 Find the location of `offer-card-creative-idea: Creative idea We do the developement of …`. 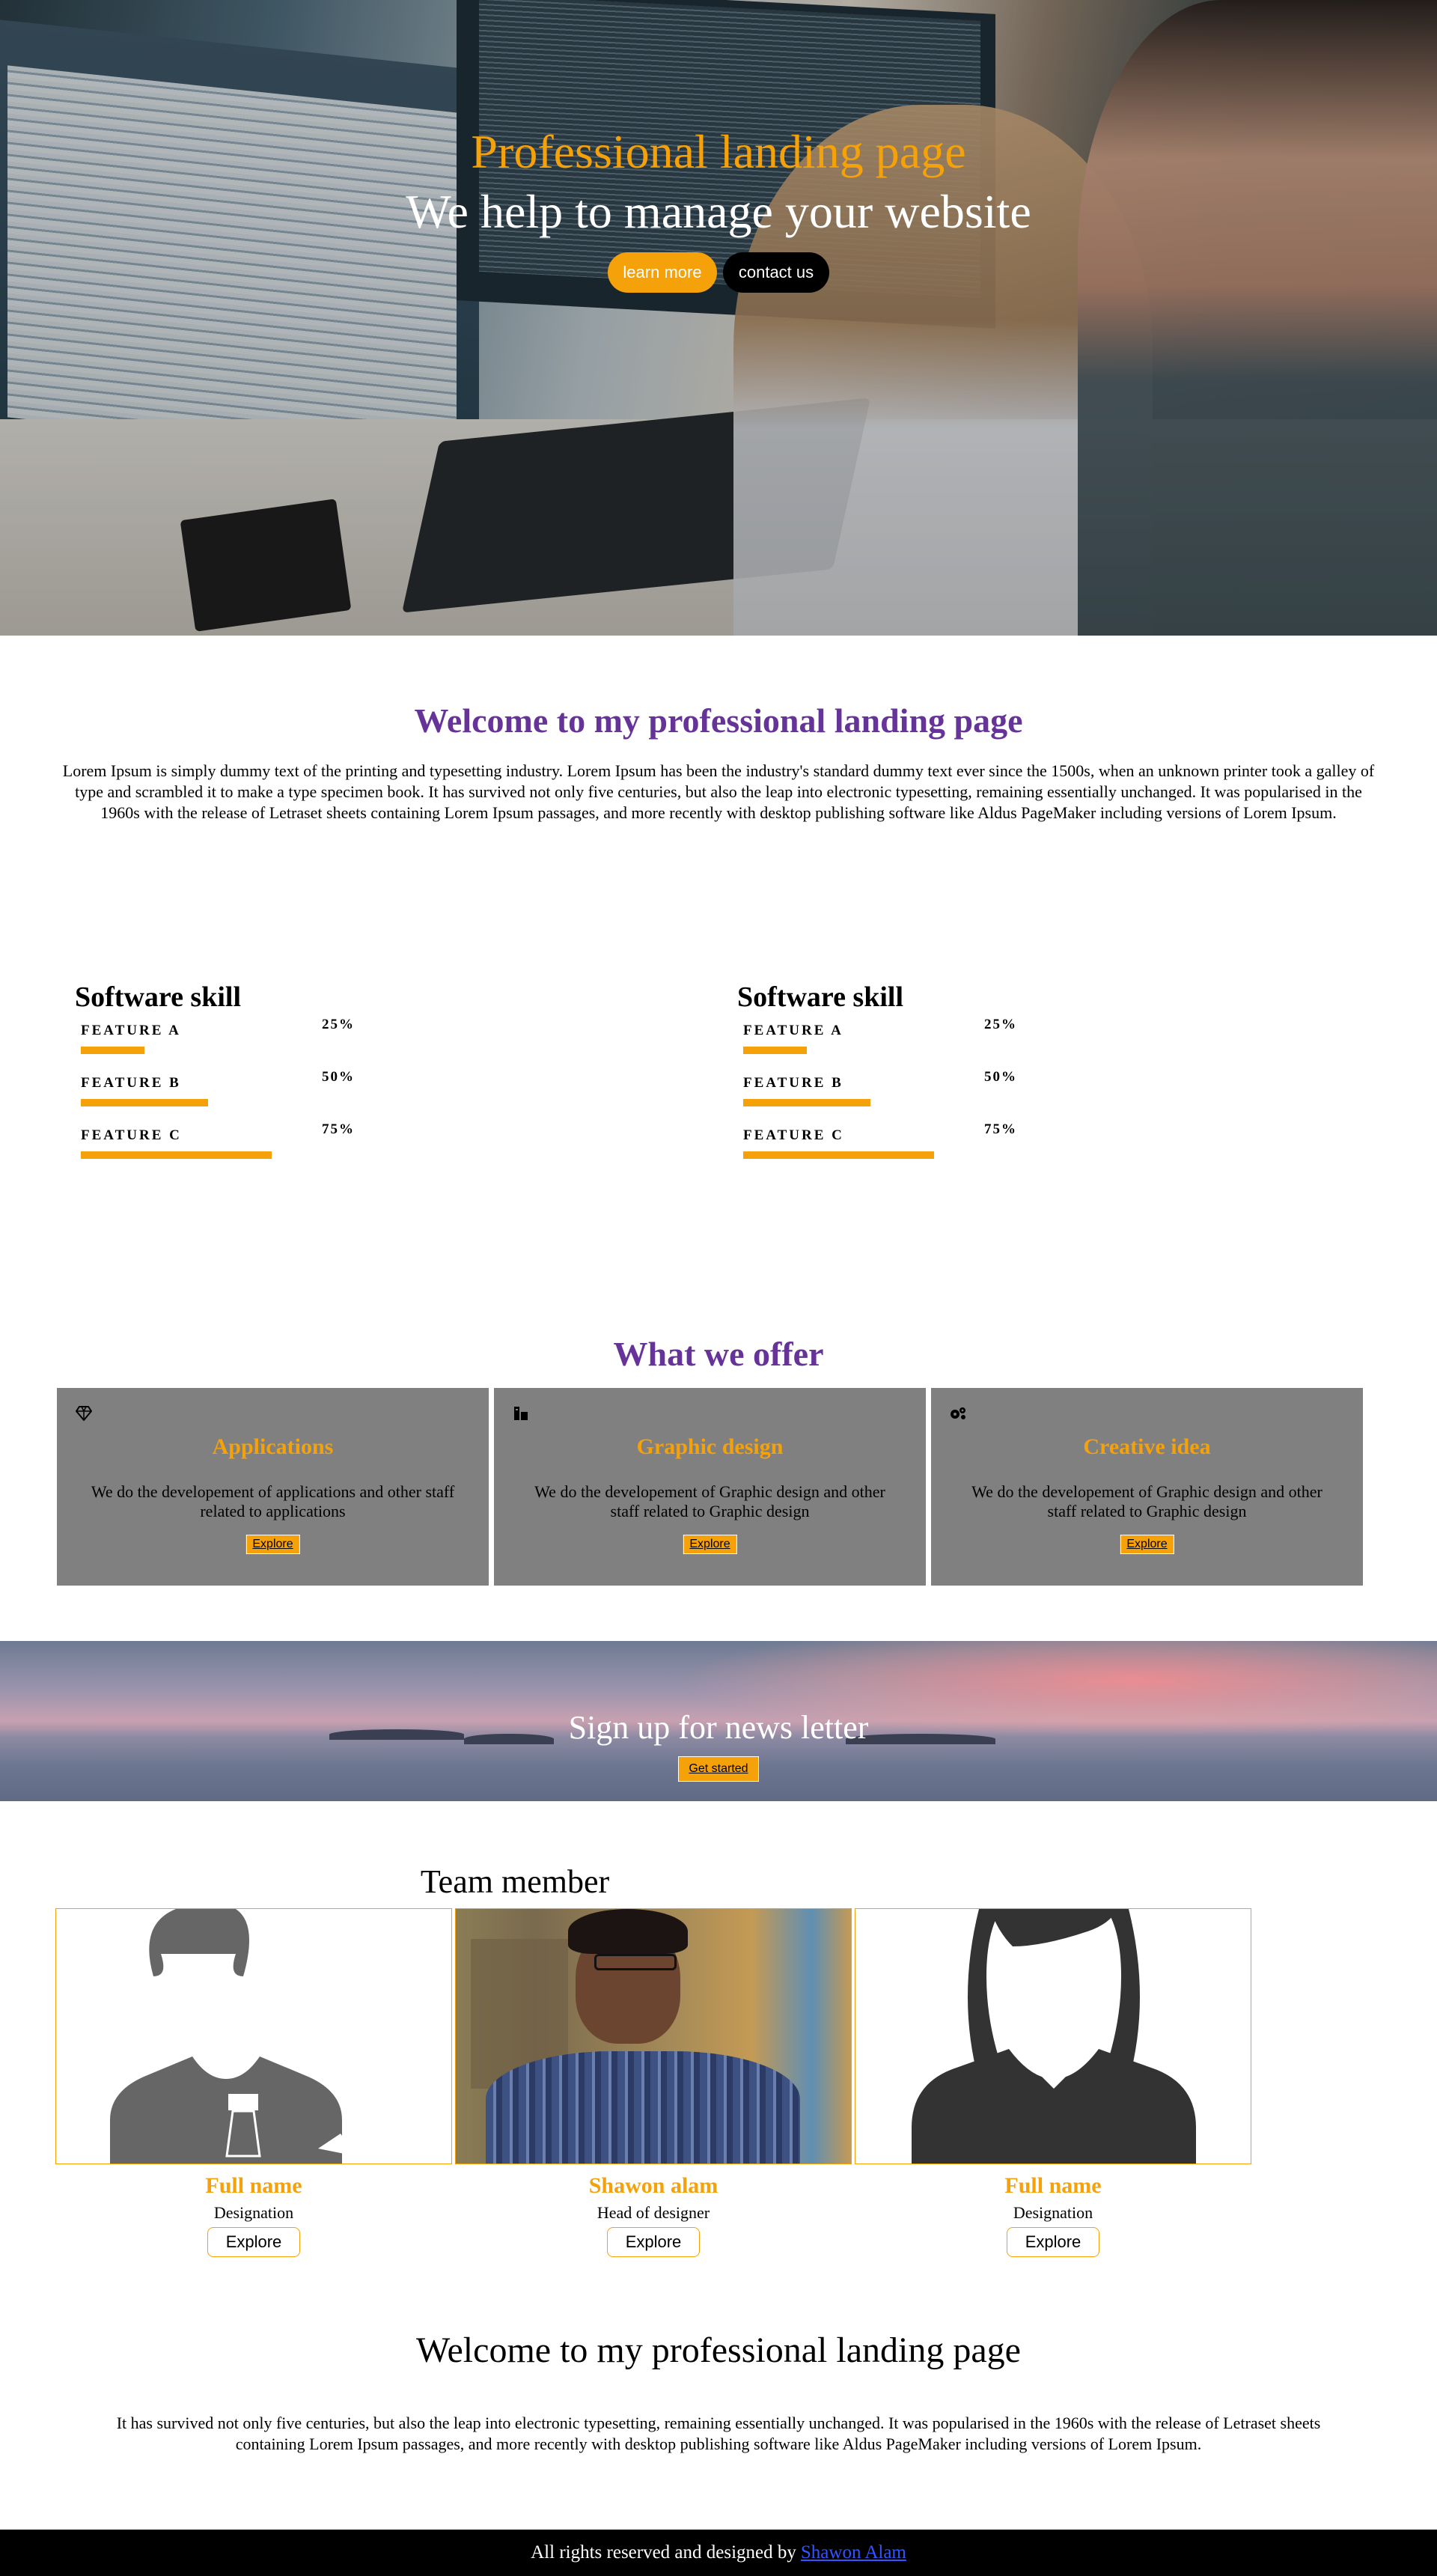

offer-card-creative-idea: Creative idea We do the developement of … is located at coordinates (1147, 1487).